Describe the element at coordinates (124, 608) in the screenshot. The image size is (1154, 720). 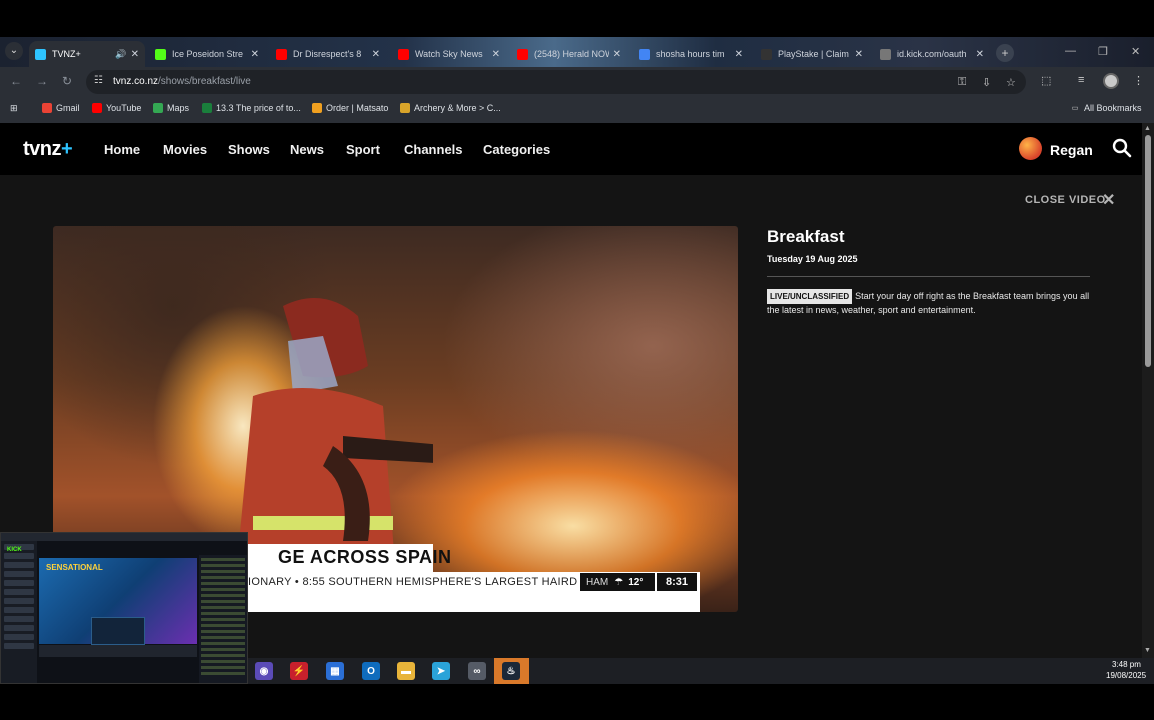
I see `stream-preview-overlay: KICK SENSATIONAL` at that location.